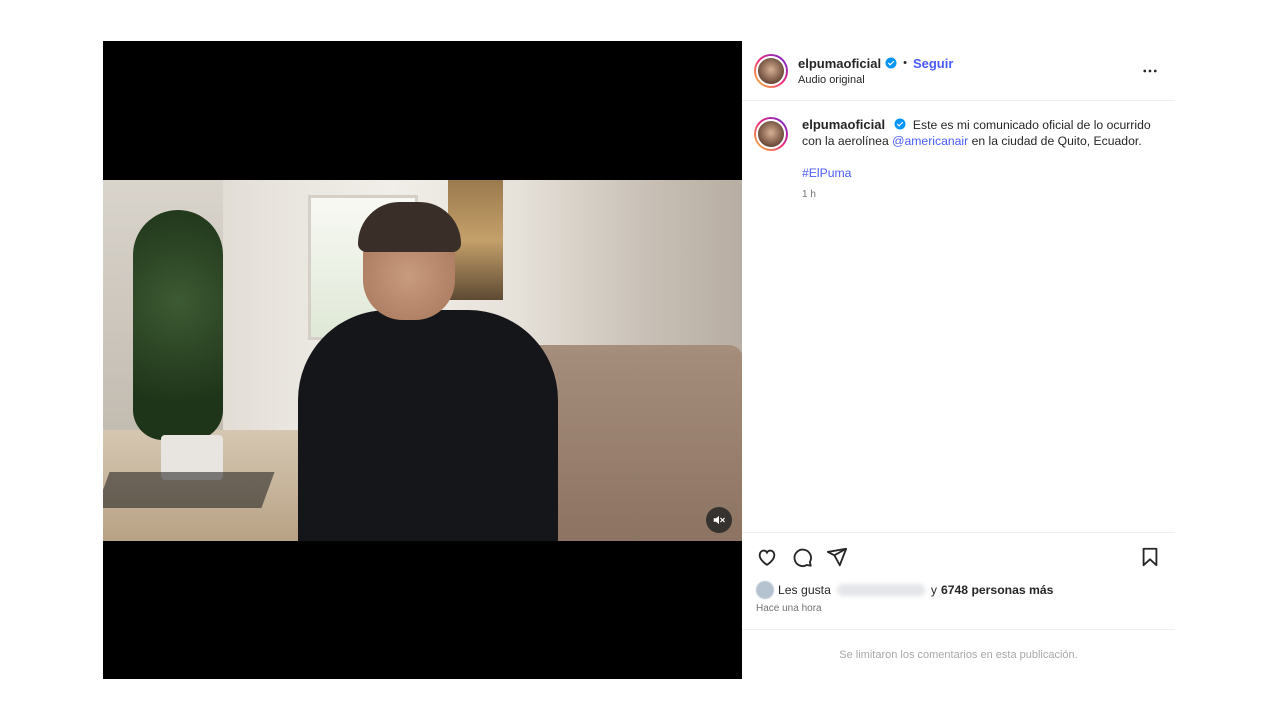 This screenshot has width=1280, height=720. Describe the element at coordinates (933, 63) in the screenshot. I see `follow-button: Seguir` at that location.